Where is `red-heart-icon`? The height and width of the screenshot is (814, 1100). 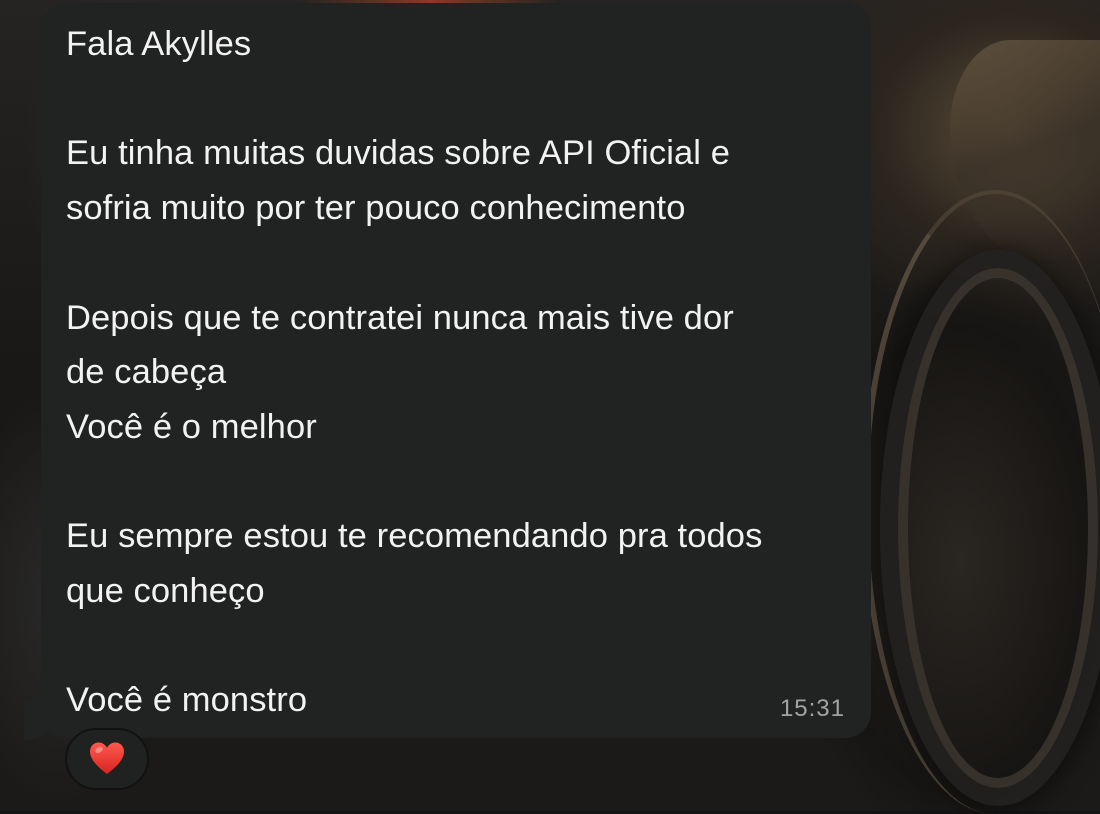
red-heart-icon is located at coordinates (107, 758).